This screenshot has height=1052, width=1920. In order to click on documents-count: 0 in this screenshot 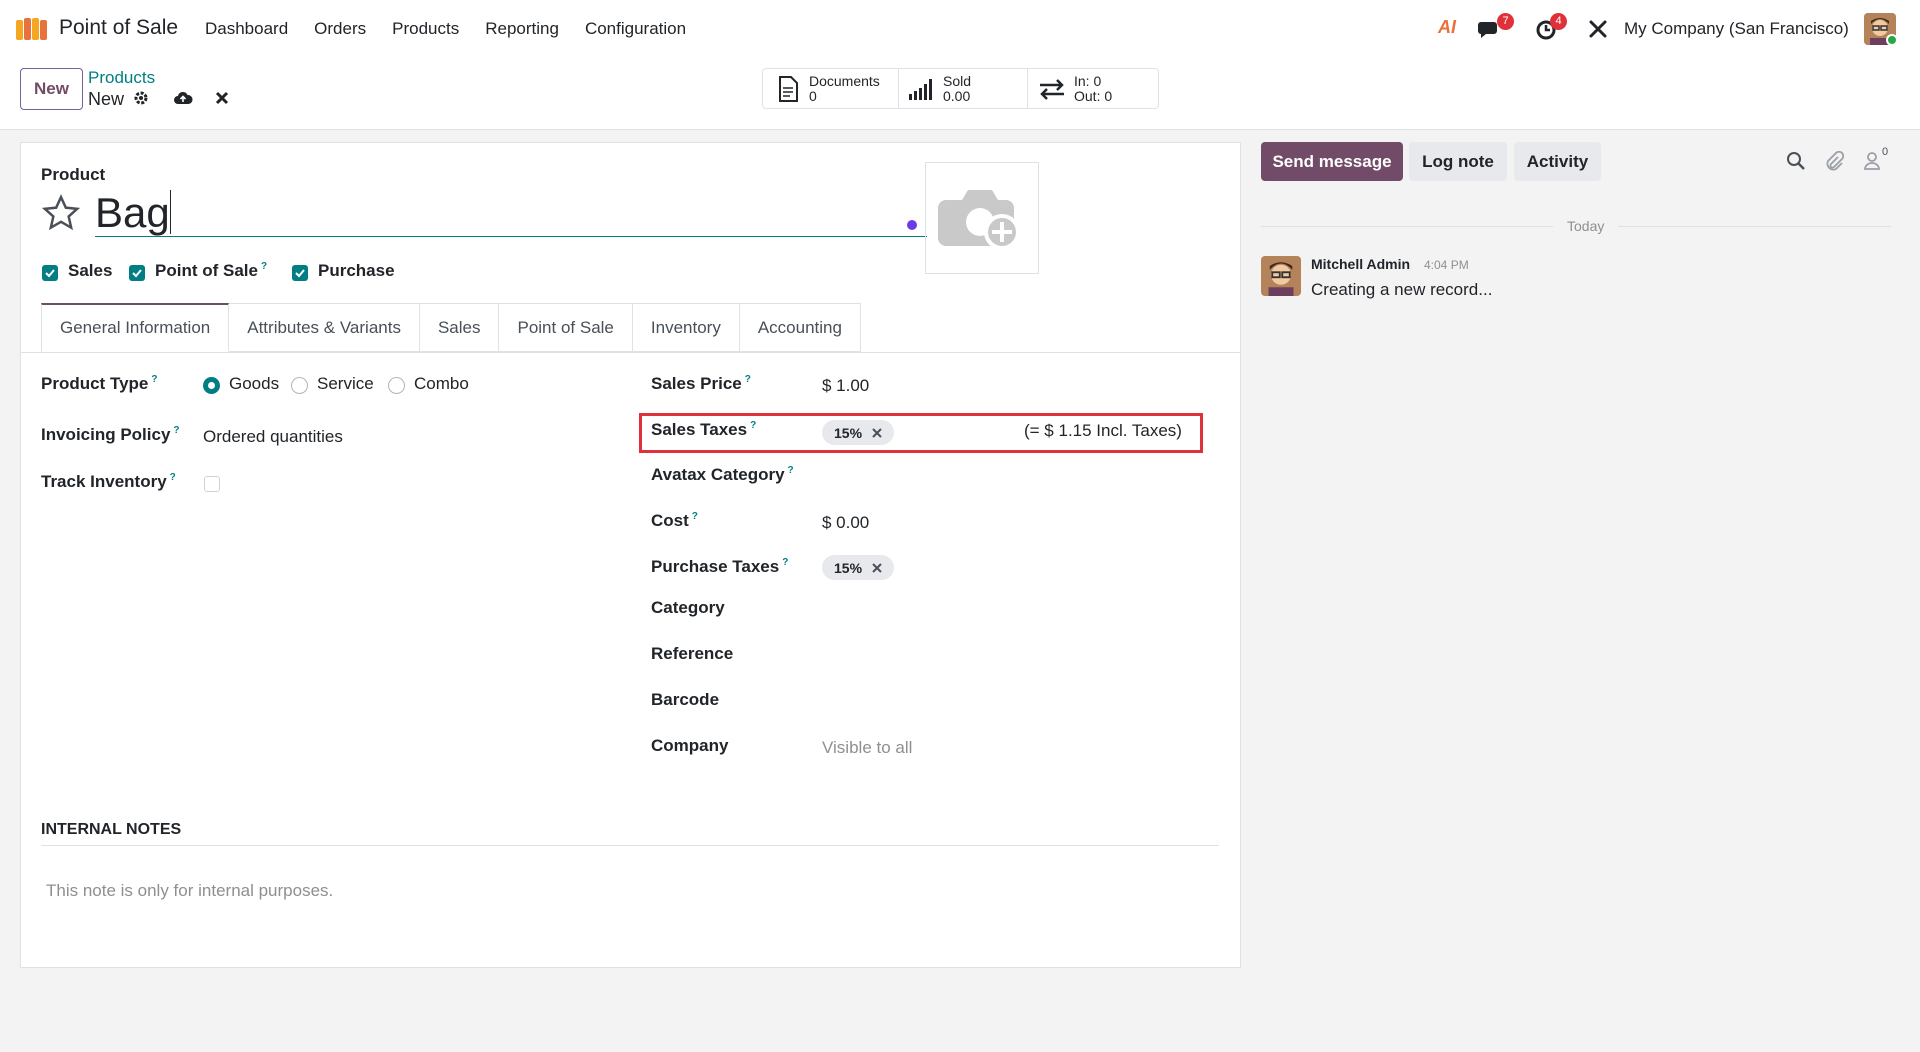, I will do `click(813, 95)`.